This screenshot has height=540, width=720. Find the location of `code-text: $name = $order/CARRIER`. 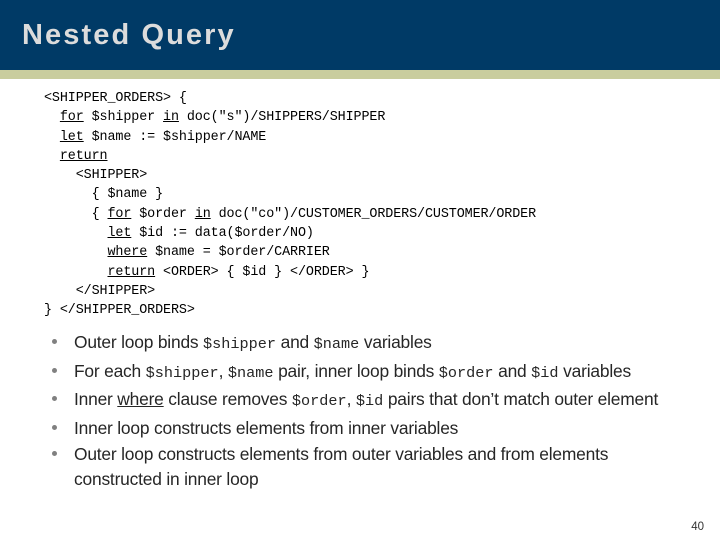

code-text: $name = $order/CARRIER is located at coordinates (238, 253).